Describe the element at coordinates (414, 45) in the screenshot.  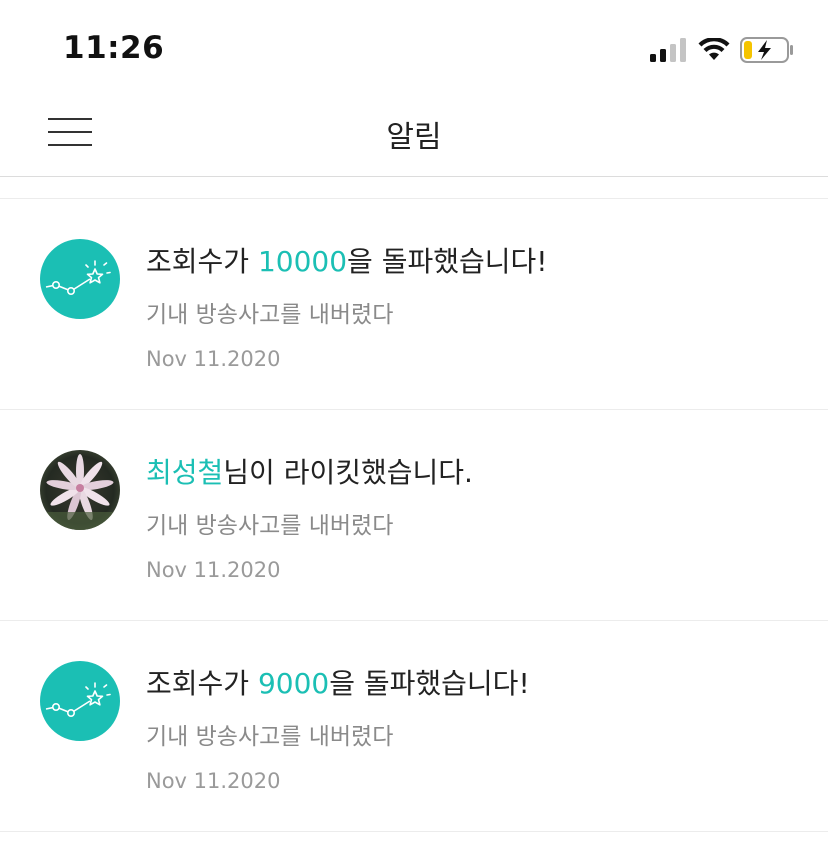
I see `status-bar: 11:26` at that location.